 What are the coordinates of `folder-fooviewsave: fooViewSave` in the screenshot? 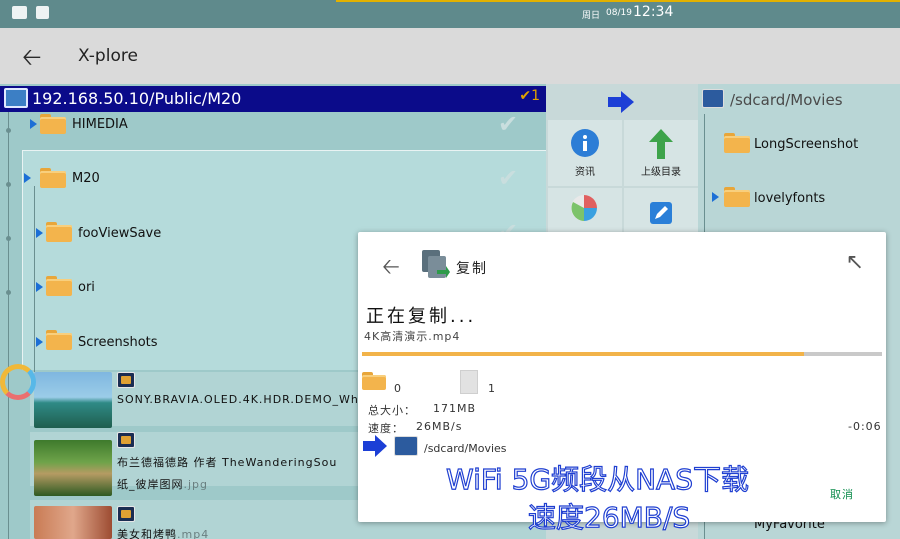 It's located at (119, 233).